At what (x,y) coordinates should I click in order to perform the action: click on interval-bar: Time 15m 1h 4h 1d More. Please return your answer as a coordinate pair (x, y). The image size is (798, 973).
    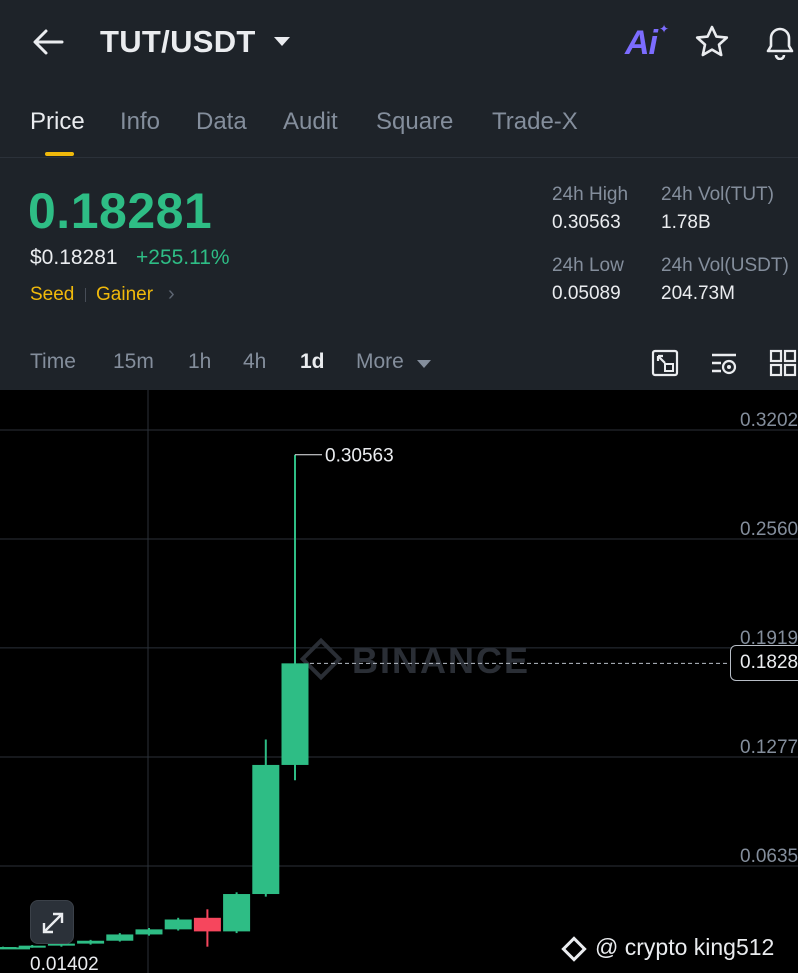
    Looking at the image, I should click on (399, 365).